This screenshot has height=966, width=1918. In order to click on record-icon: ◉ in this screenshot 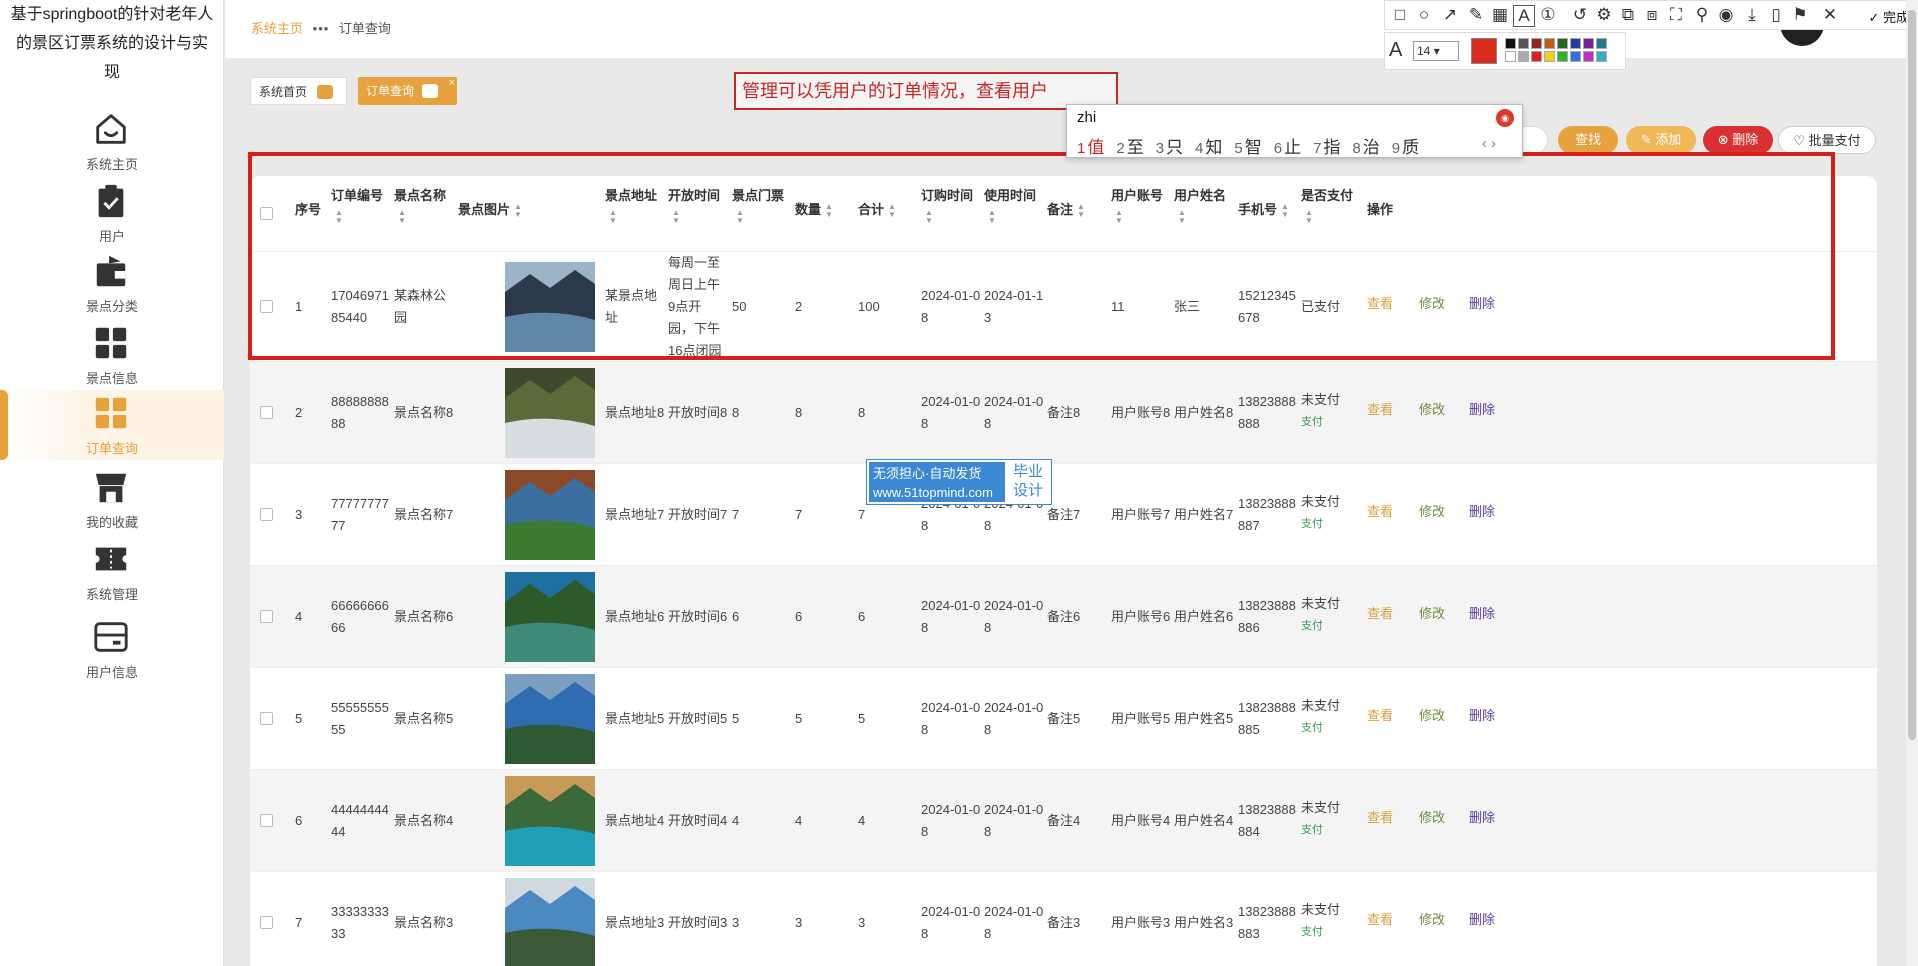, I will do `click(1726, 15)`.